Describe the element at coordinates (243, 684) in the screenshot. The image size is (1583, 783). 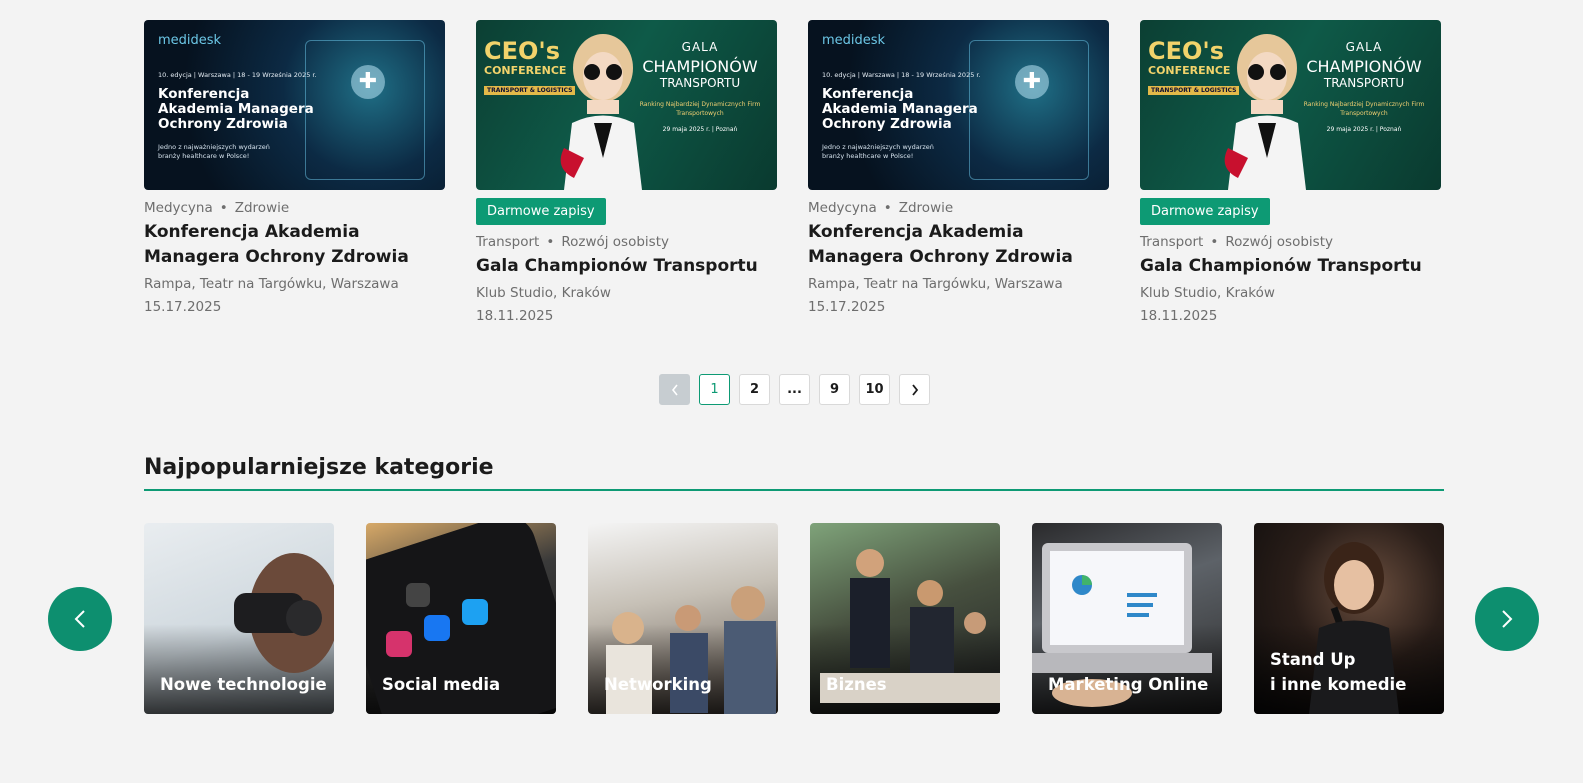
I see `category-label: Nowe technologie` at that location.